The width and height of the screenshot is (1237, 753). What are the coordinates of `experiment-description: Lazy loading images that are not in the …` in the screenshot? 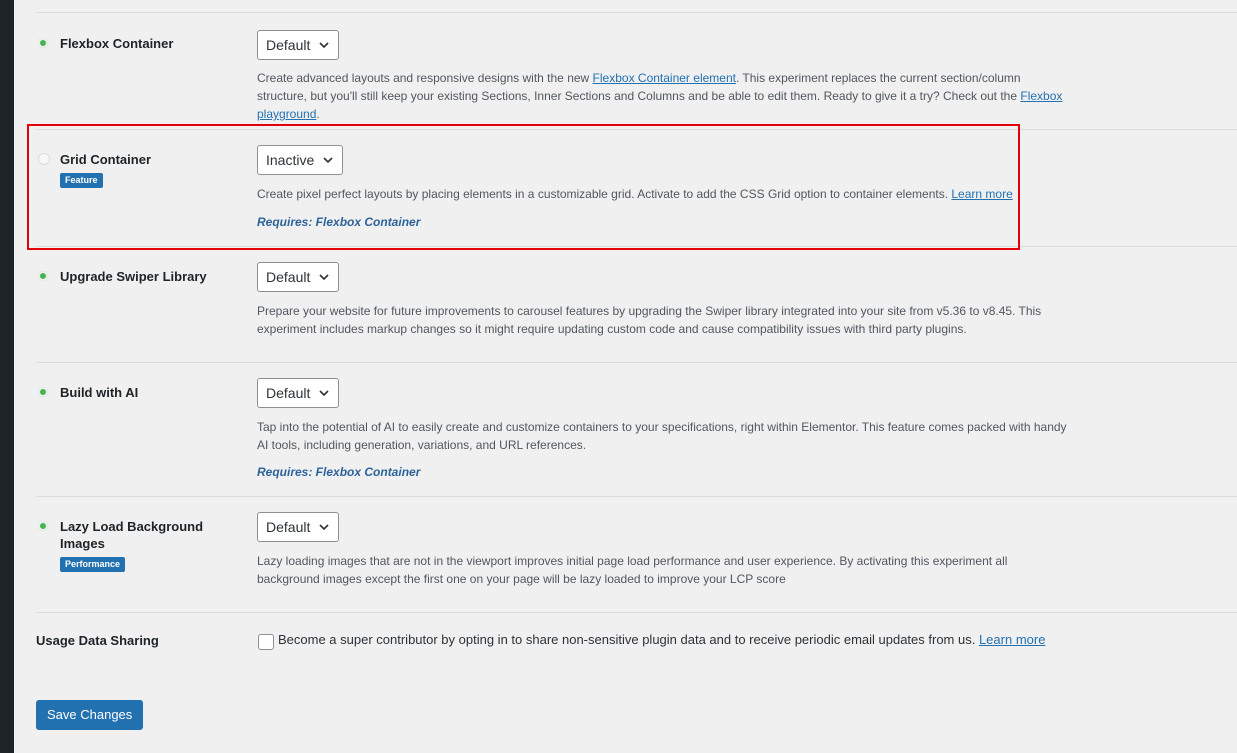 It's located at (632, 570).